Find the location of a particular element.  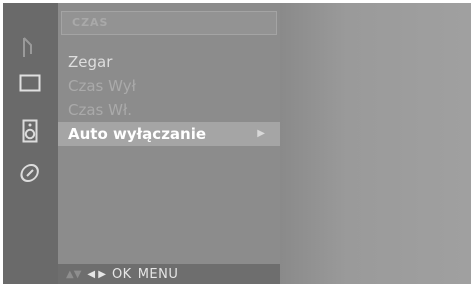

menu-item-clock: Zegar is located at coordinates (169, 62).